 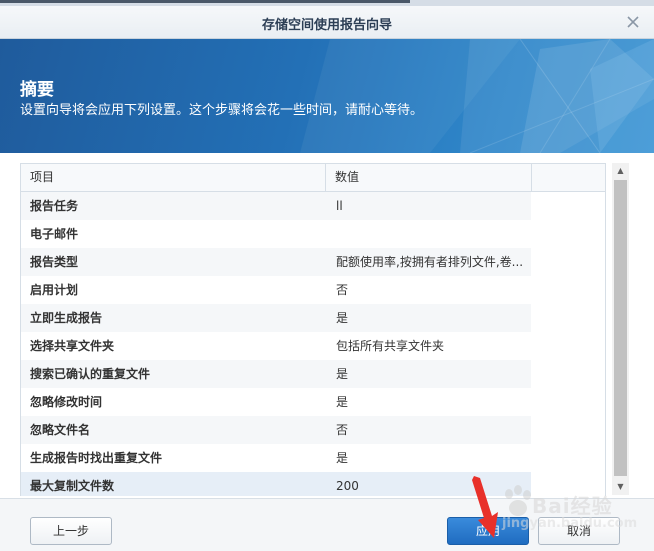 What do you see at coordinates (568, 177) in the screenshot?
I see `column-header-spacer` at bounding box center [568, 177].